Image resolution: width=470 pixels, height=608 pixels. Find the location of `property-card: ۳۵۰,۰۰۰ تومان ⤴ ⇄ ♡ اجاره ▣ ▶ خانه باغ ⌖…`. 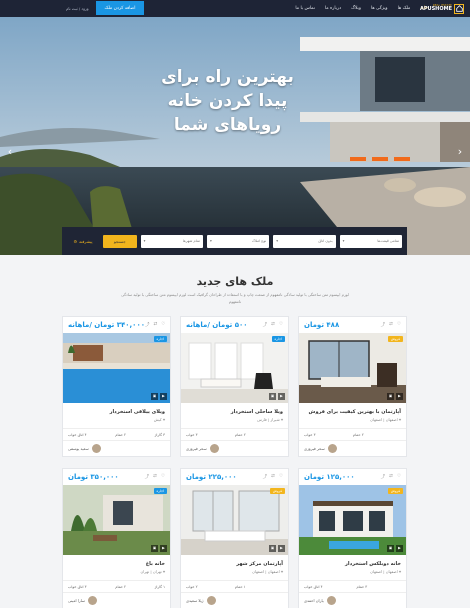

property-card: ۳۵۰,۰۰۰ تومان ⤴ ⇄ ♡ اجاره ▣ ▶ خانه باغ ⌖… is located at coordinates (116, 538).